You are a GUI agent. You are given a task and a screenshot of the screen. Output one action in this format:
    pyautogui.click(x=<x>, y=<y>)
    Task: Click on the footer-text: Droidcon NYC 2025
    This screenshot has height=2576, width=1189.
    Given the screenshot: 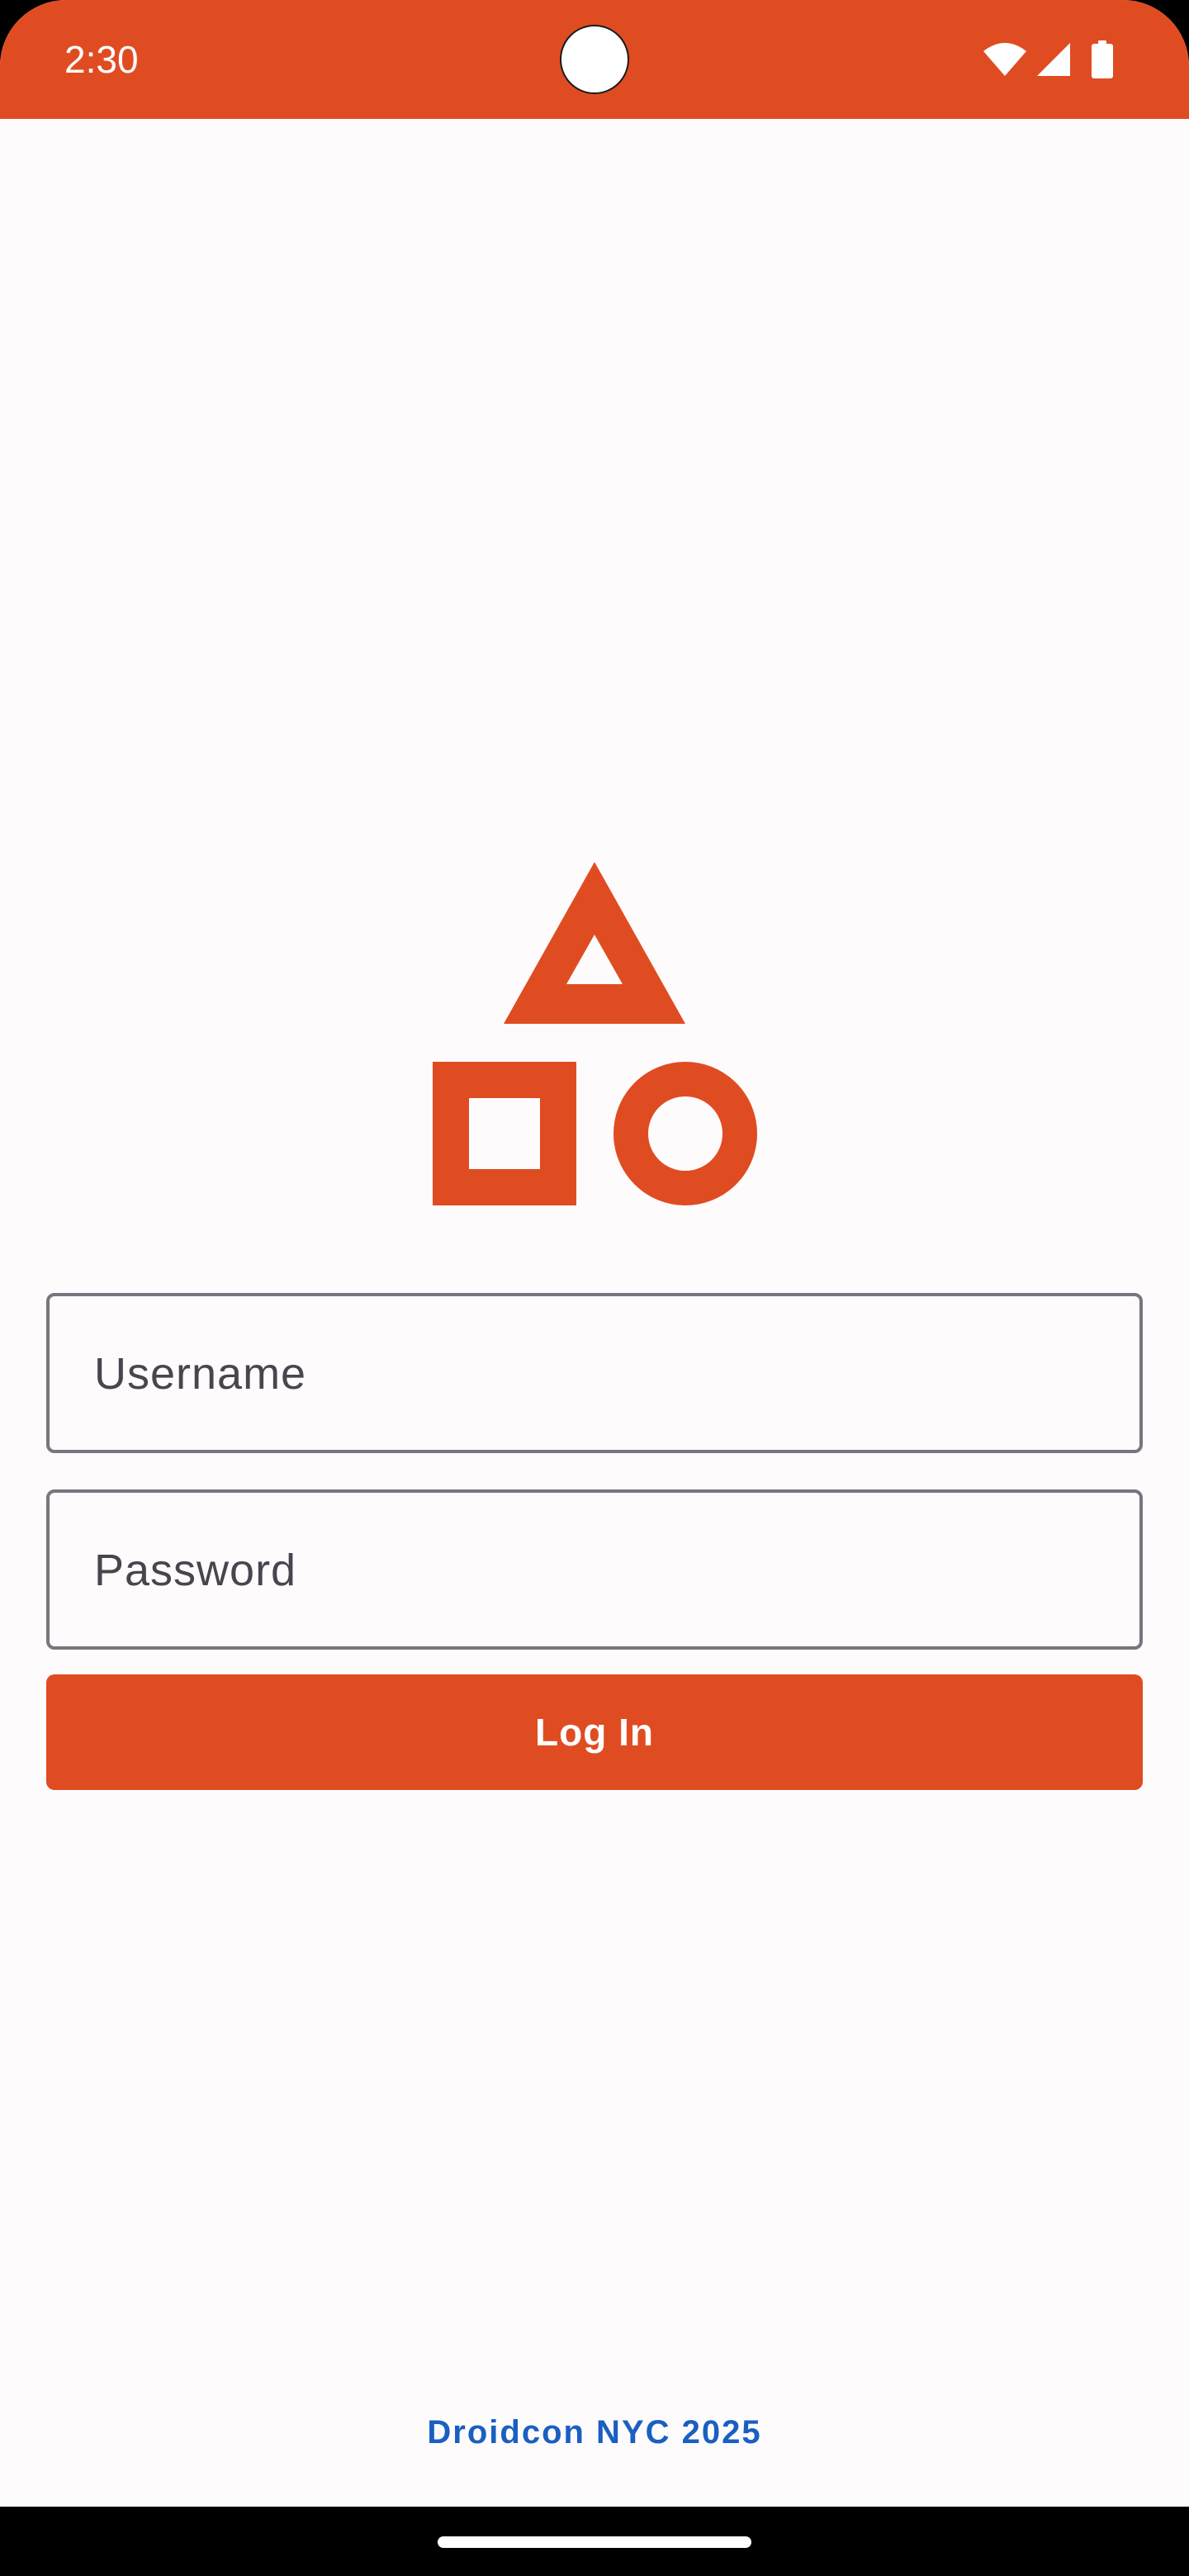 What is the action you would take?
    pyautogui.click(x=594, y=2432)
    